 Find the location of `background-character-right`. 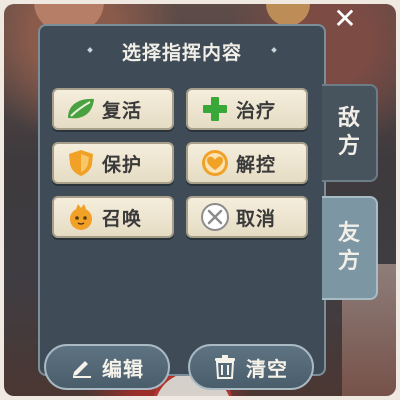

background-character-right is located at coordinates (288, 15).